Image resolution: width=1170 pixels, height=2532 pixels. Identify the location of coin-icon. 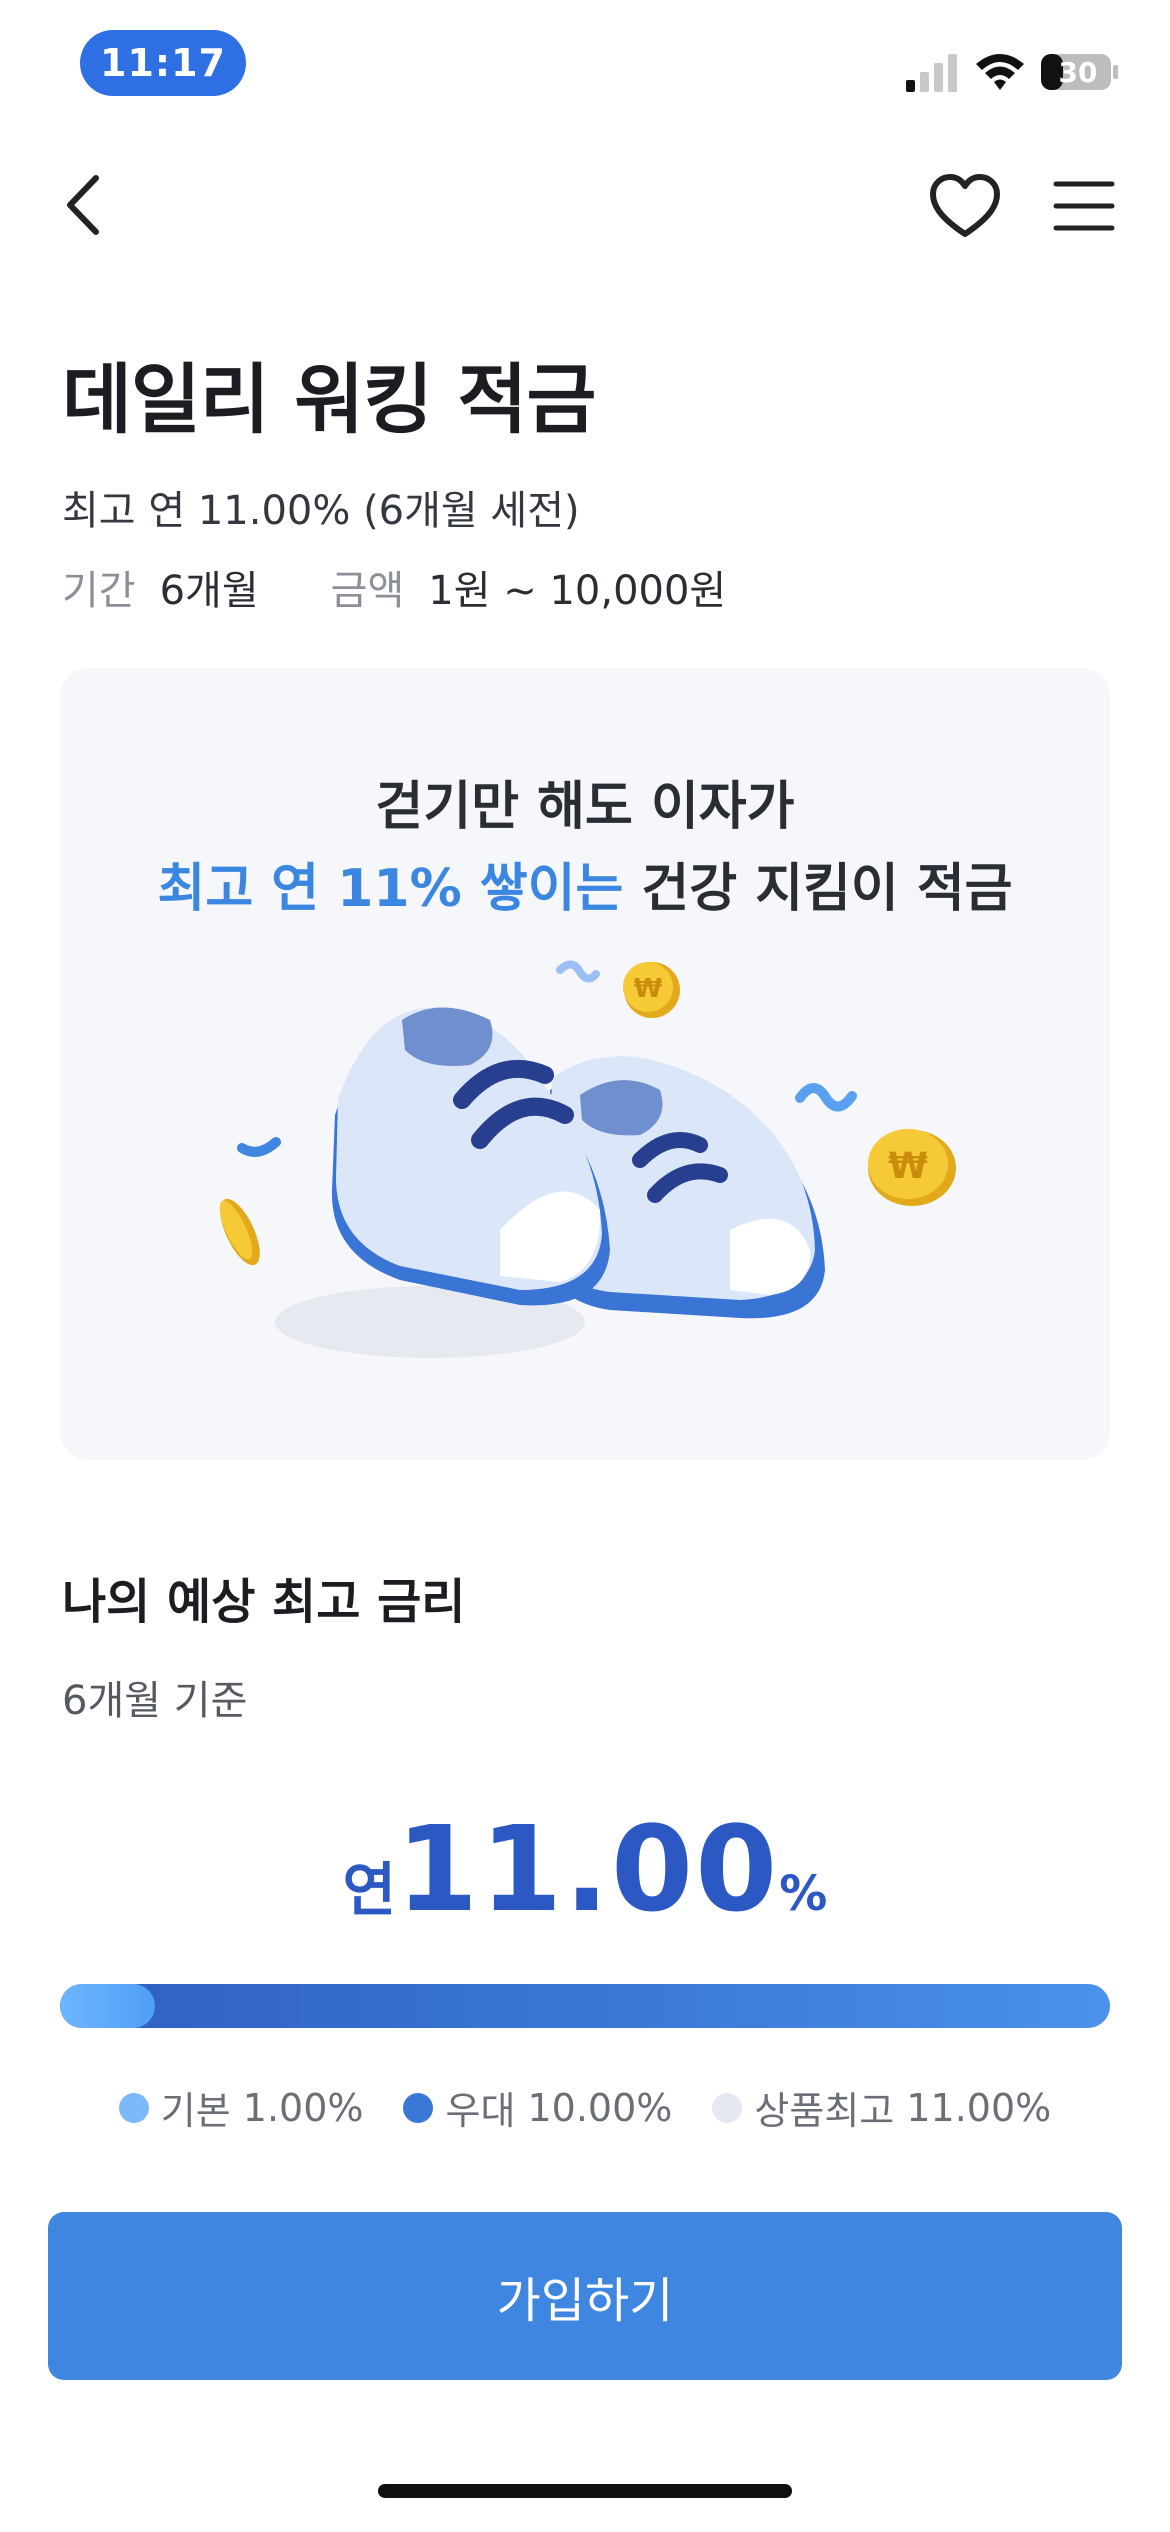
(239, 1232).